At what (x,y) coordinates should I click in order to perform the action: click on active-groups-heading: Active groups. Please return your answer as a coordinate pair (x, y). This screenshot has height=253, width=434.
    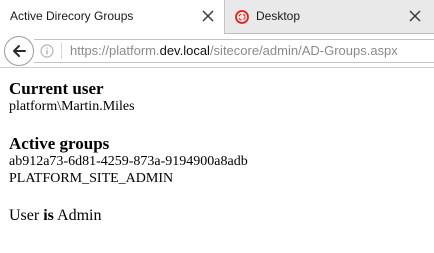
    Looking at the image, I should click on (59, 143).